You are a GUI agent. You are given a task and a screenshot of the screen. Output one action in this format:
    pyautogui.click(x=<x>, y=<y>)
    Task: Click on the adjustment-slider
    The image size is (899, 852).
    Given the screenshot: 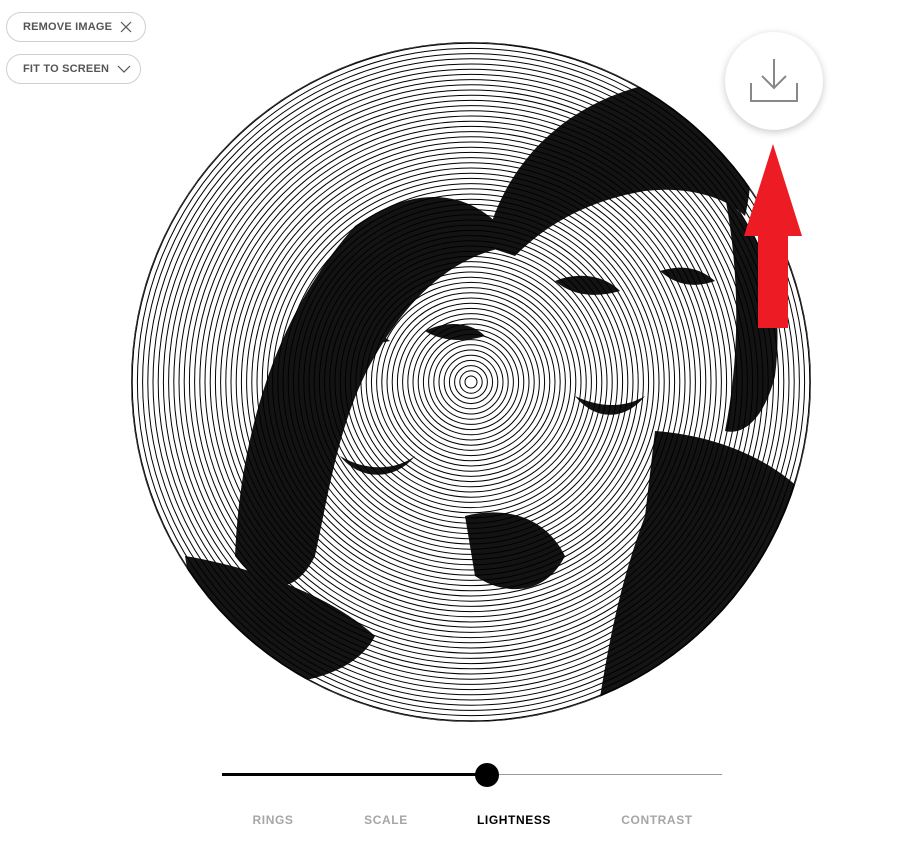 What is the action you would take?
    pyautogui.click(x=472, y=775)
    